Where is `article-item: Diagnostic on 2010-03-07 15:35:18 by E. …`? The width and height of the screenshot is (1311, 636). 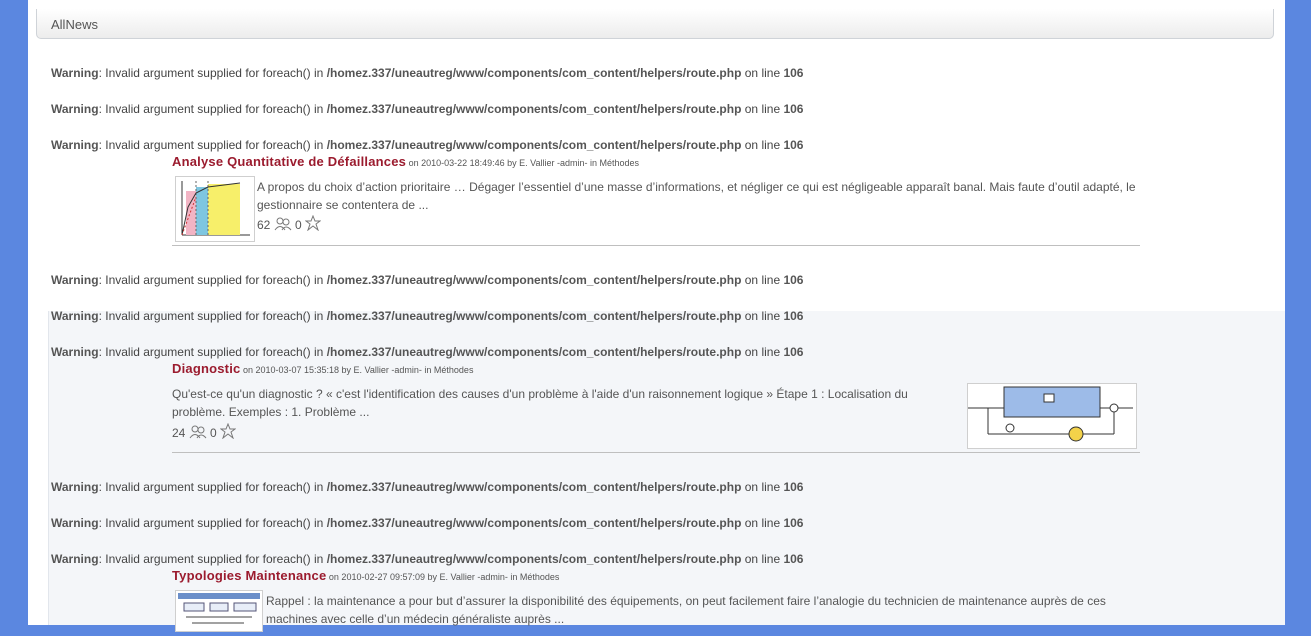
article-item: Diagnostic on 2010-03-07 15:35:18 by E. … is located at coordinates (656, 407).